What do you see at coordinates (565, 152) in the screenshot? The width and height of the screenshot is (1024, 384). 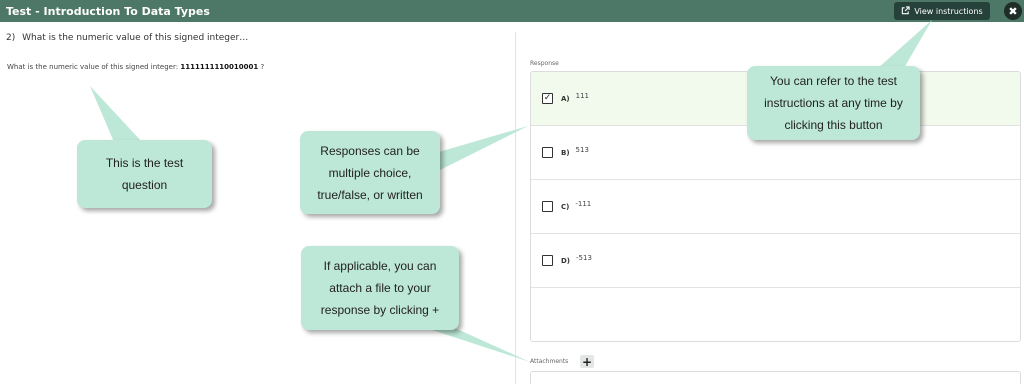 I see `option-letter: B)` at bounding box center [565, 152].